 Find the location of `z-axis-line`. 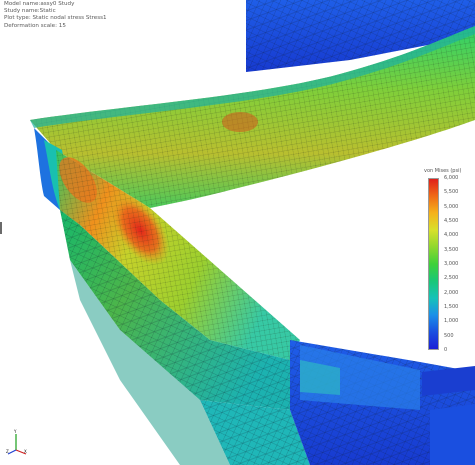

z-axis-line is located at coordinates (12, 452).